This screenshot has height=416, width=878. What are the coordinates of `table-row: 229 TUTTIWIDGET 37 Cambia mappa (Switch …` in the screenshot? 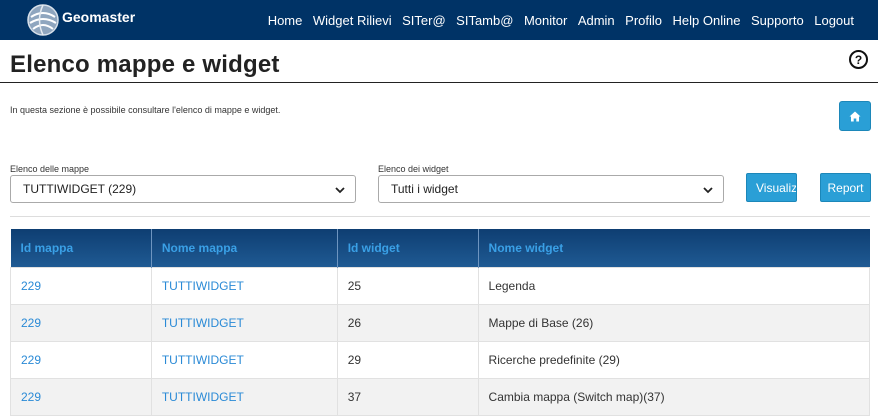 It's located at (440, 396).